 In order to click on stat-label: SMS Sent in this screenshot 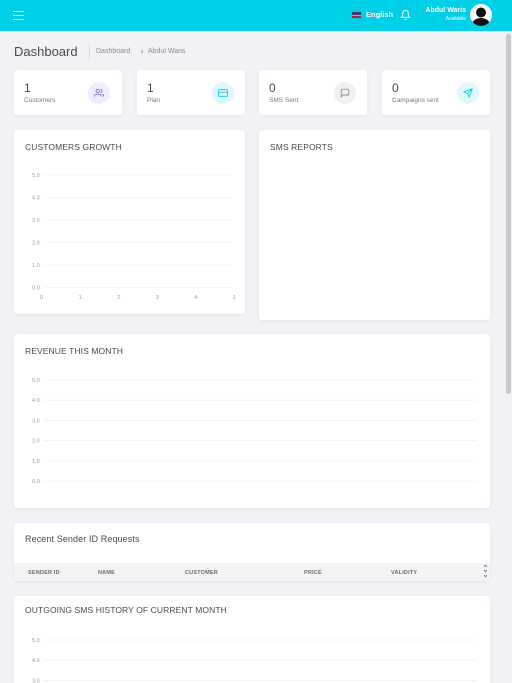, I will do `click(284, 100)`.